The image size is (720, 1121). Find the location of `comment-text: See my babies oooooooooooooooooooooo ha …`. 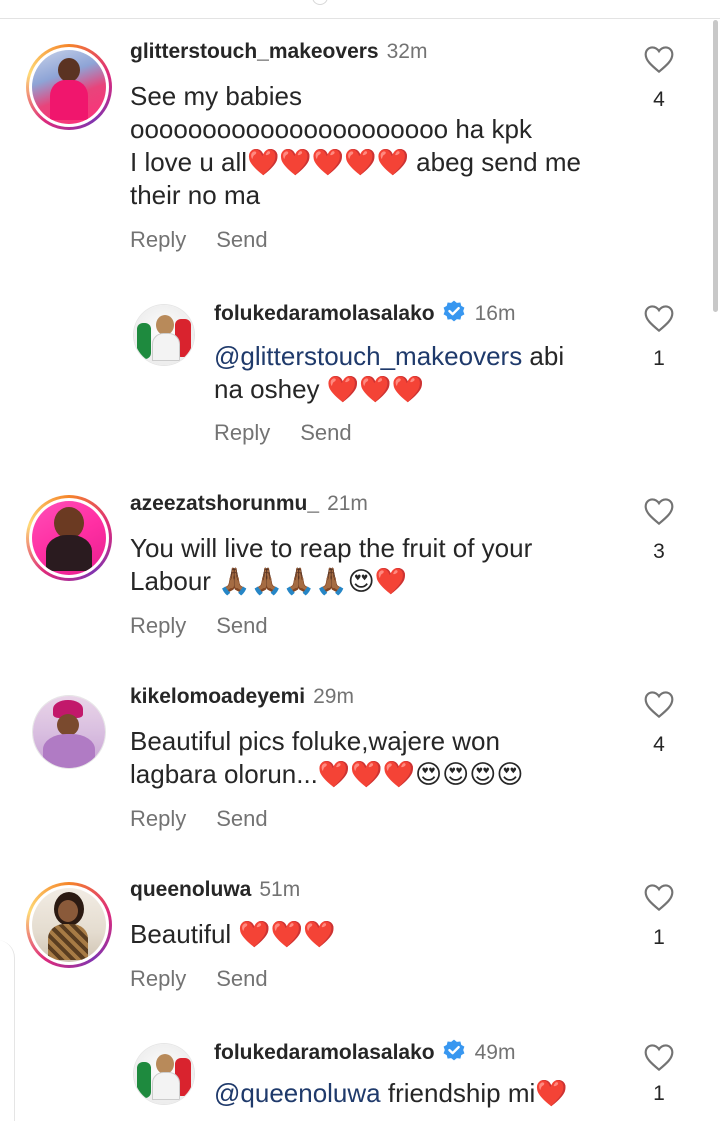

comment-text: See my babies oooooooooooooooooooooo ha … is located at coordinates (355, 145).